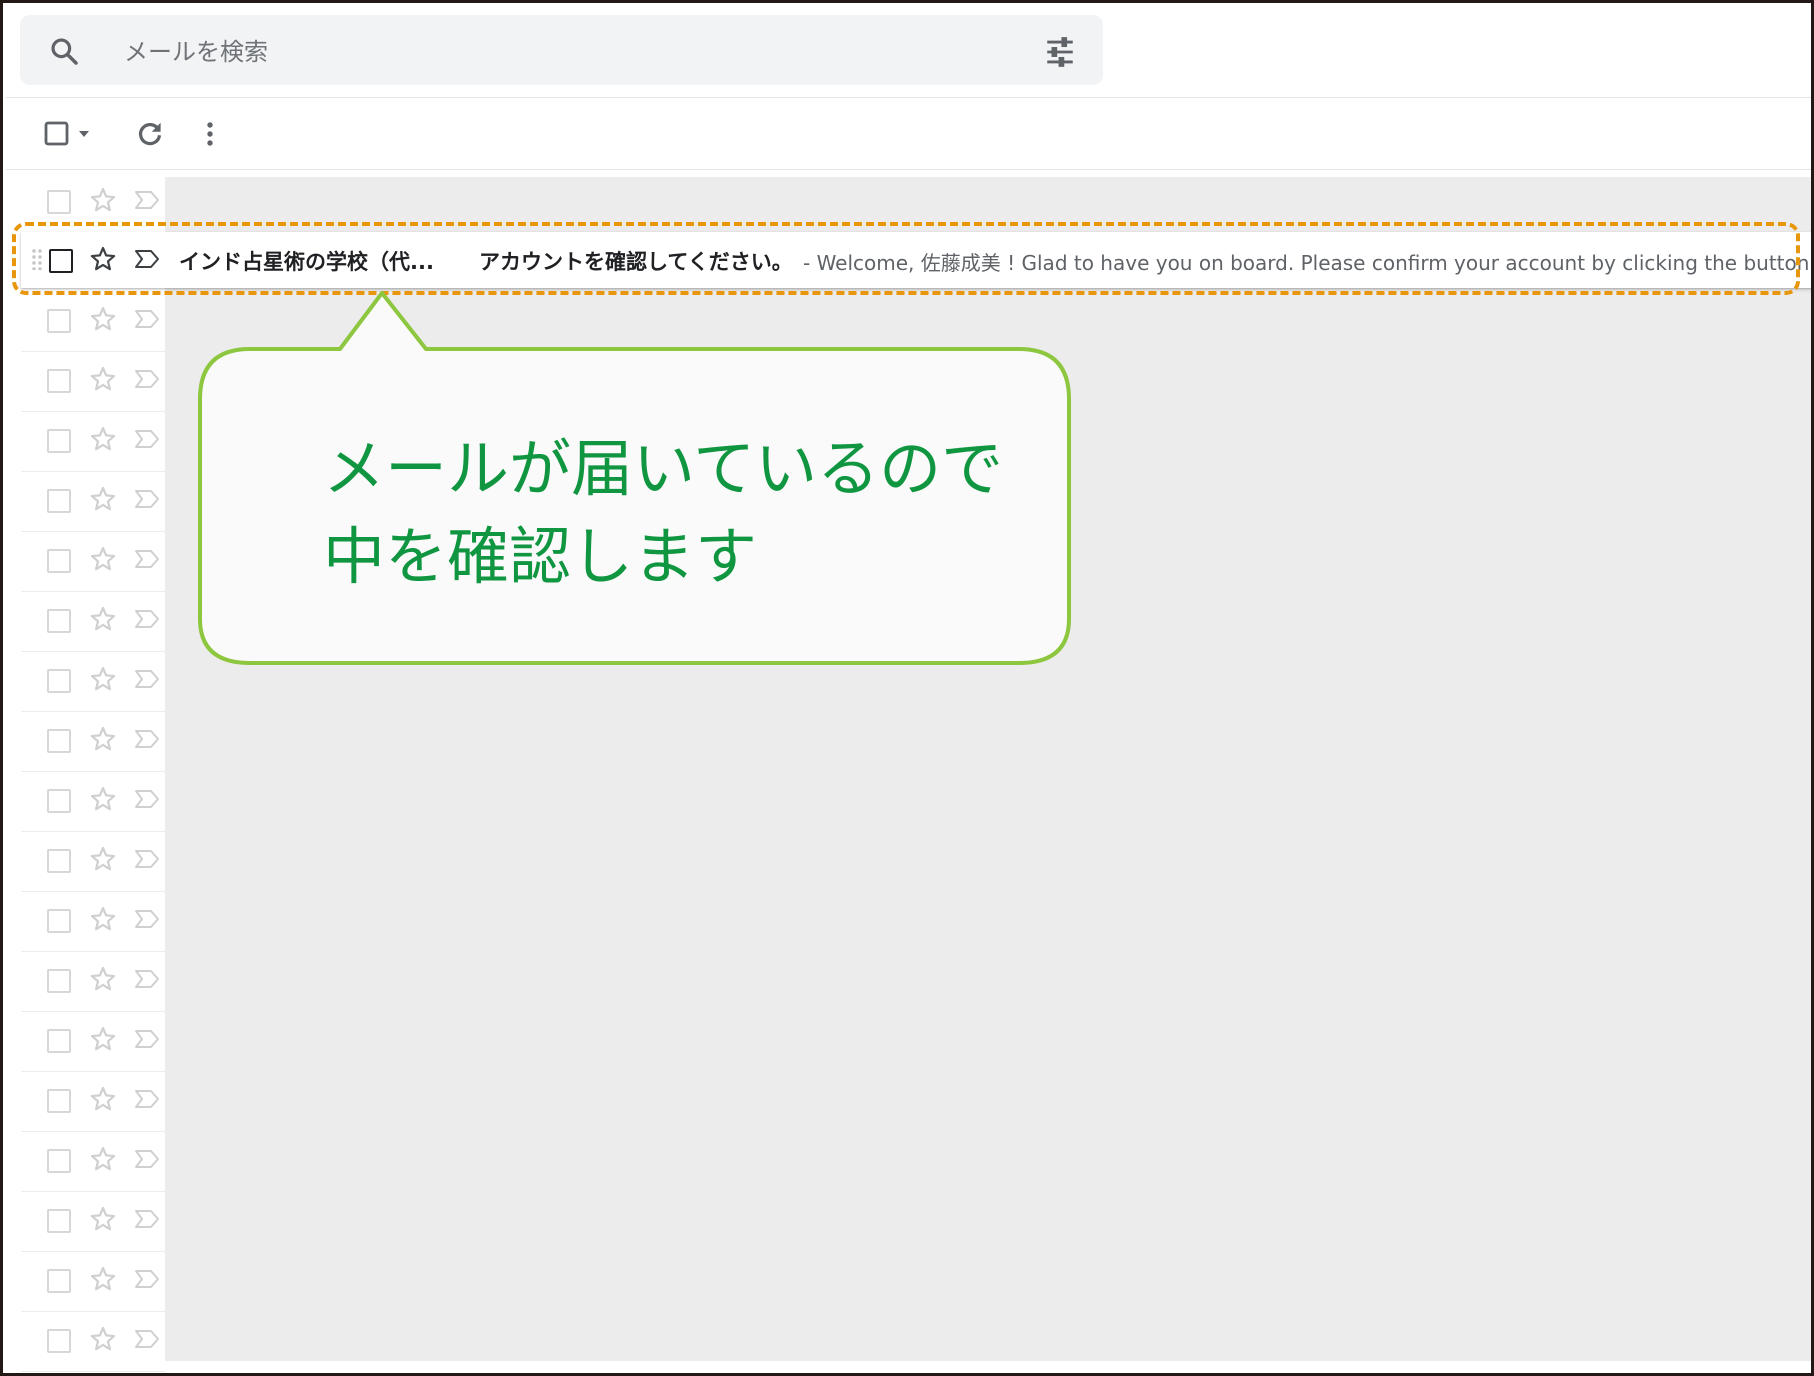 This screenshot has width=1814, height=1376. What do you see at coordinates (540, 556) in the screenshot?
I see `callout-line-2: 中を確認します` at bounding box center [540, 556].